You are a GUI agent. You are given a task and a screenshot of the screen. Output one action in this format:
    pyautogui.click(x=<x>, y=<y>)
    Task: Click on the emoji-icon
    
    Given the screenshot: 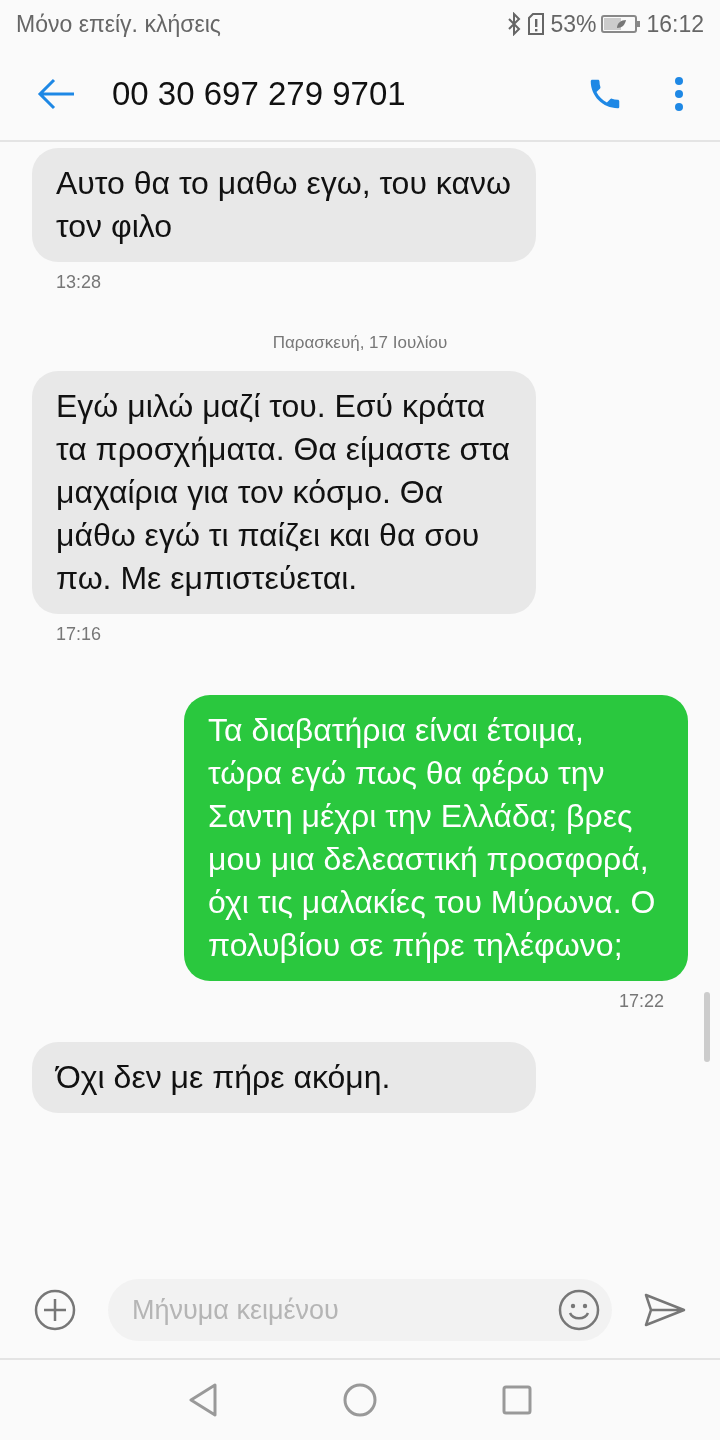 What is the action you would take?
    pyautogui.click(x=579, y=1310)
    